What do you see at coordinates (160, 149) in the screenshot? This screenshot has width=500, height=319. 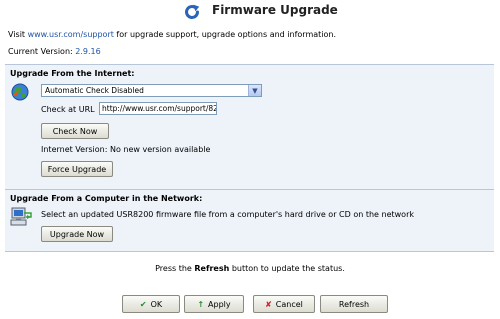 I see `internet-version-value: No new version available` at bounding box center [160, 149].